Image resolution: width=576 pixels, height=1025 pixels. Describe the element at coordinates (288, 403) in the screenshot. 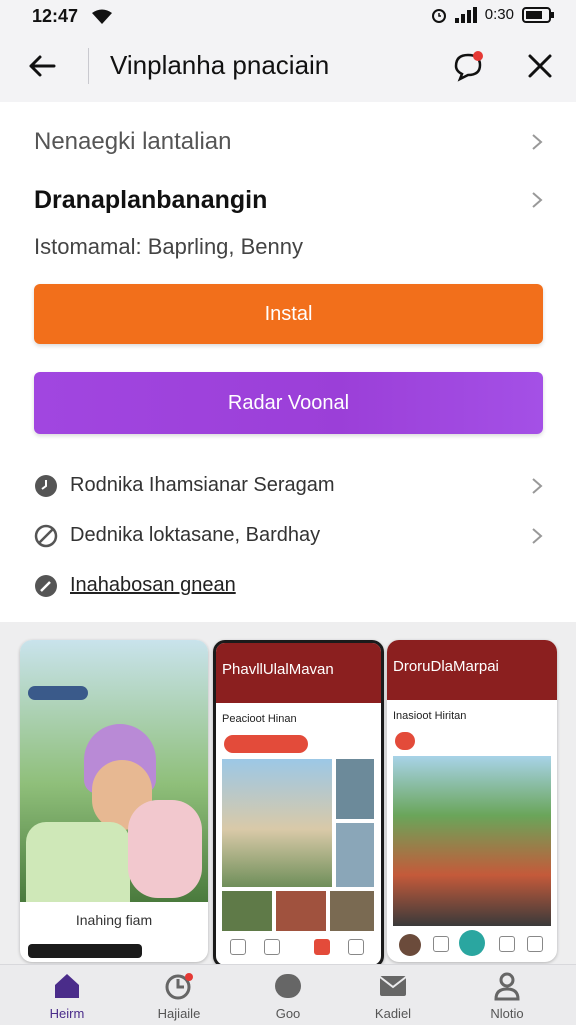

I see `radar-button: Radar Voonal` at that location.